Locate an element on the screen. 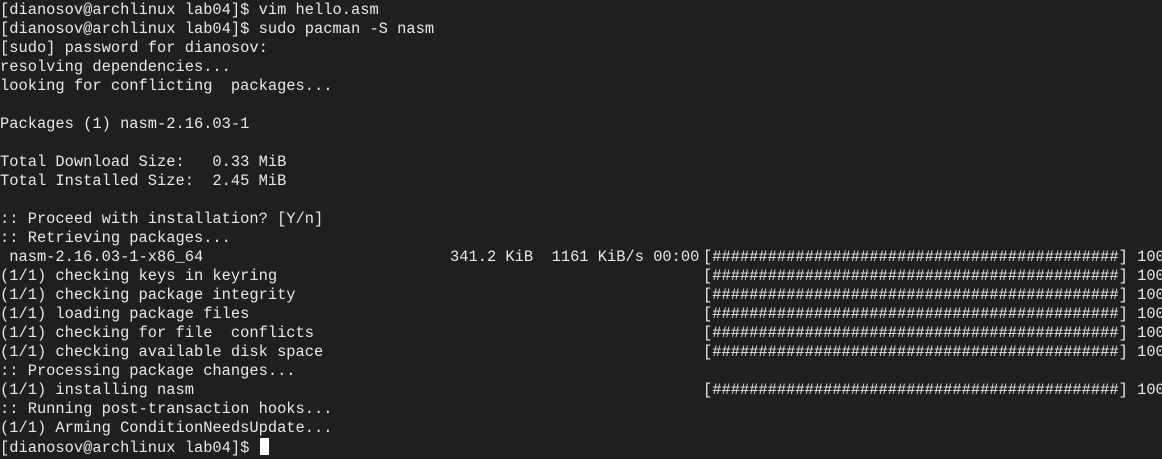 The image size is (1162, 459). text-cursor is located at coordinates (264, 446).